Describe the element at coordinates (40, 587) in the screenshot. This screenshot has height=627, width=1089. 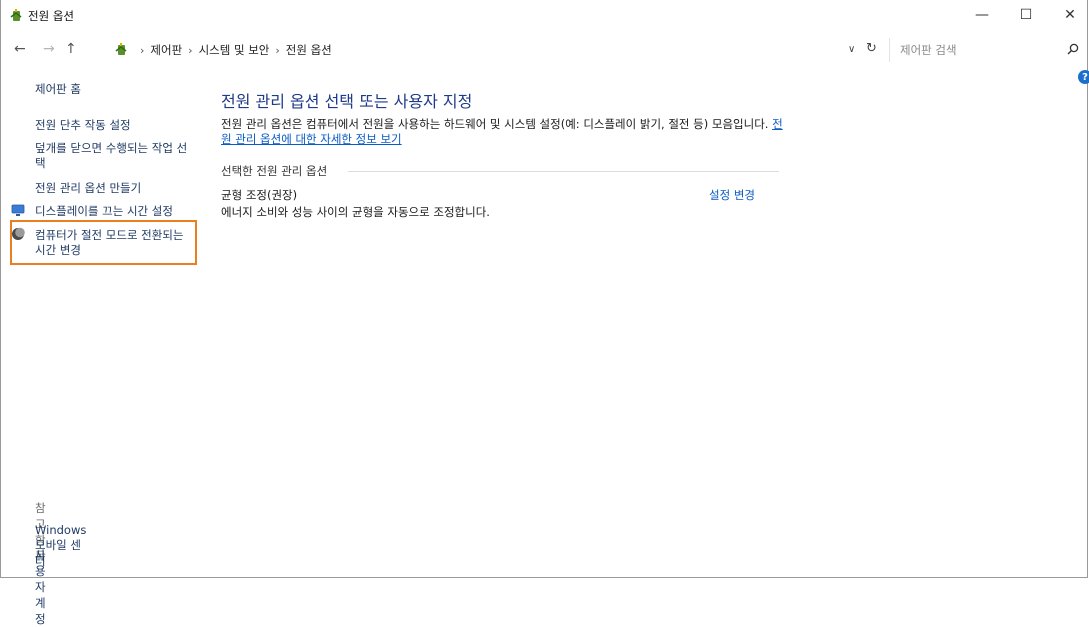
I see `see-also-user-accounts: 사용자 계정` at that location.